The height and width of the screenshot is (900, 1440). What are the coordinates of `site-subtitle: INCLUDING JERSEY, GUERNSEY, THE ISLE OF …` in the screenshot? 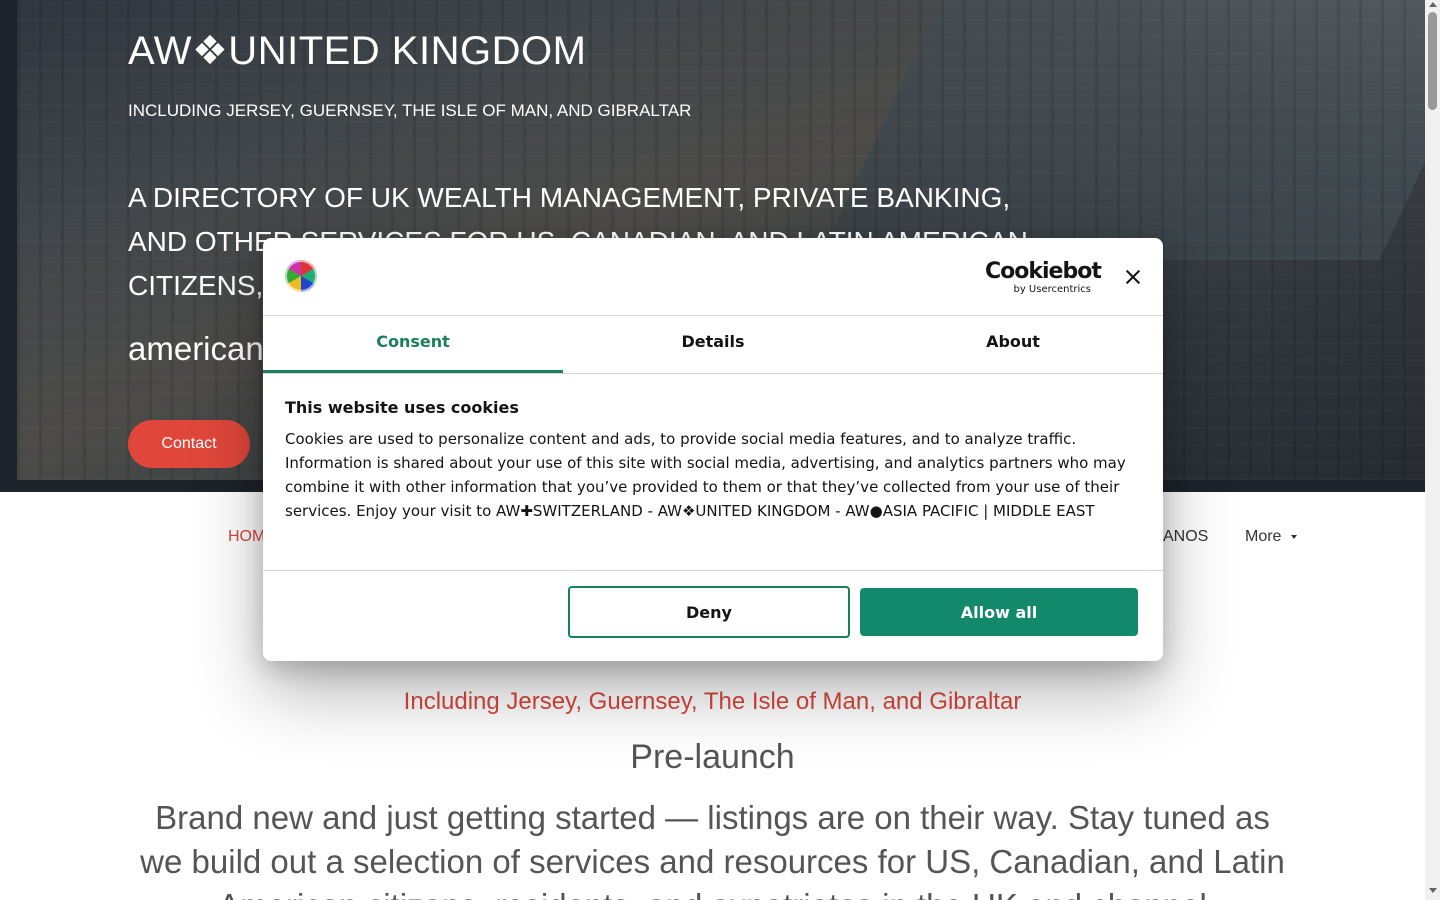 It's located at (410, 110).